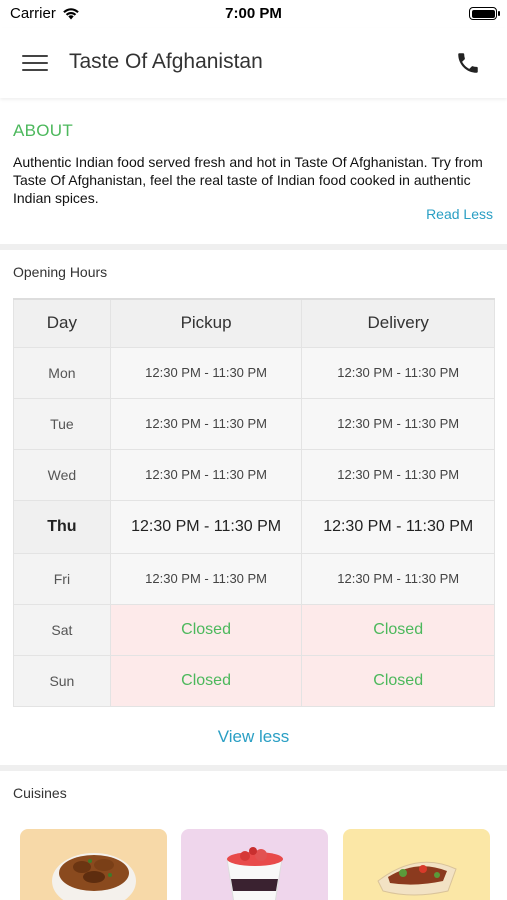 This screenshot has width=507, height=900. Describe the element at coordinates (459, 214) in the screenshot. I see `read-less-link: Read Less` at that location.